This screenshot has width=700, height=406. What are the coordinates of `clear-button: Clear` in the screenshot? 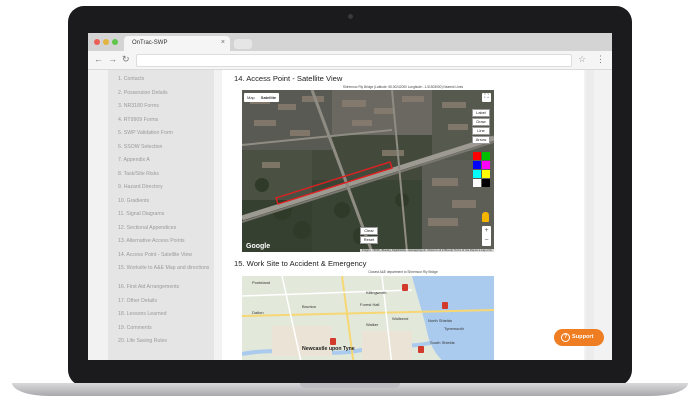 It's located at (369, 231).